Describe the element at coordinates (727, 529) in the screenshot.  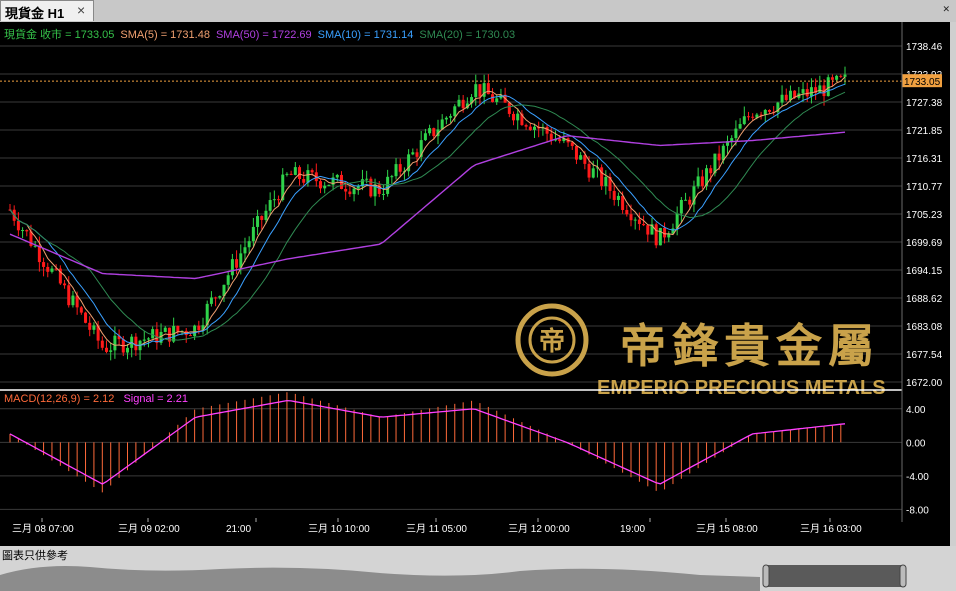
I see `time-label: 三月 15 08:00` at that location.